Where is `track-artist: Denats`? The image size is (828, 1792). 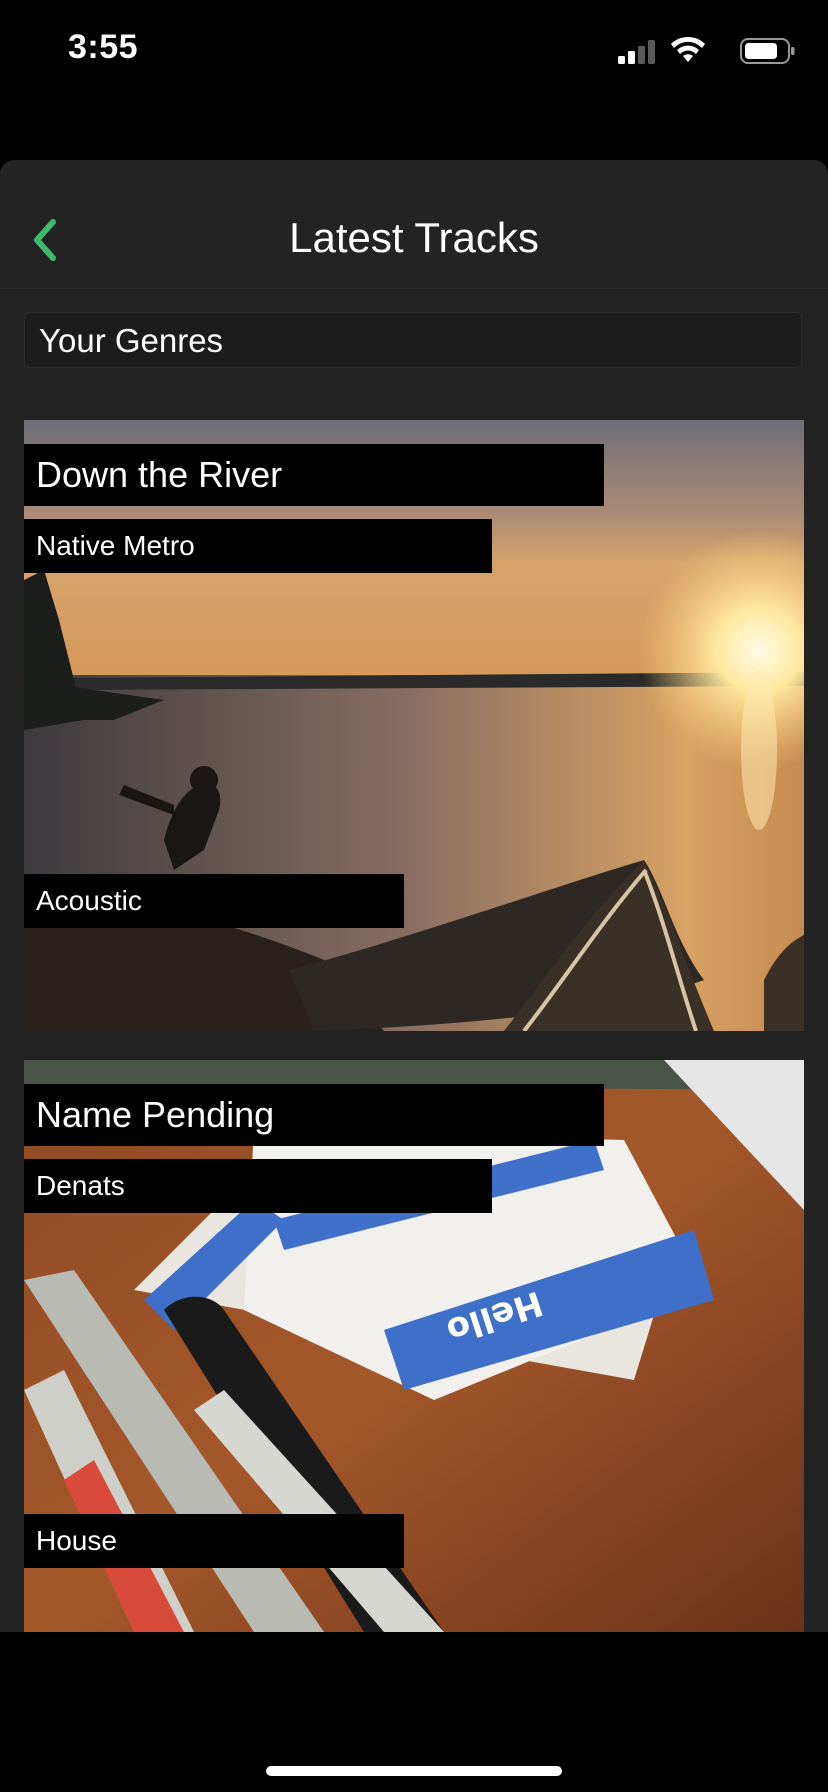
track-artist: Denats is located at coordinates (258, 1186).